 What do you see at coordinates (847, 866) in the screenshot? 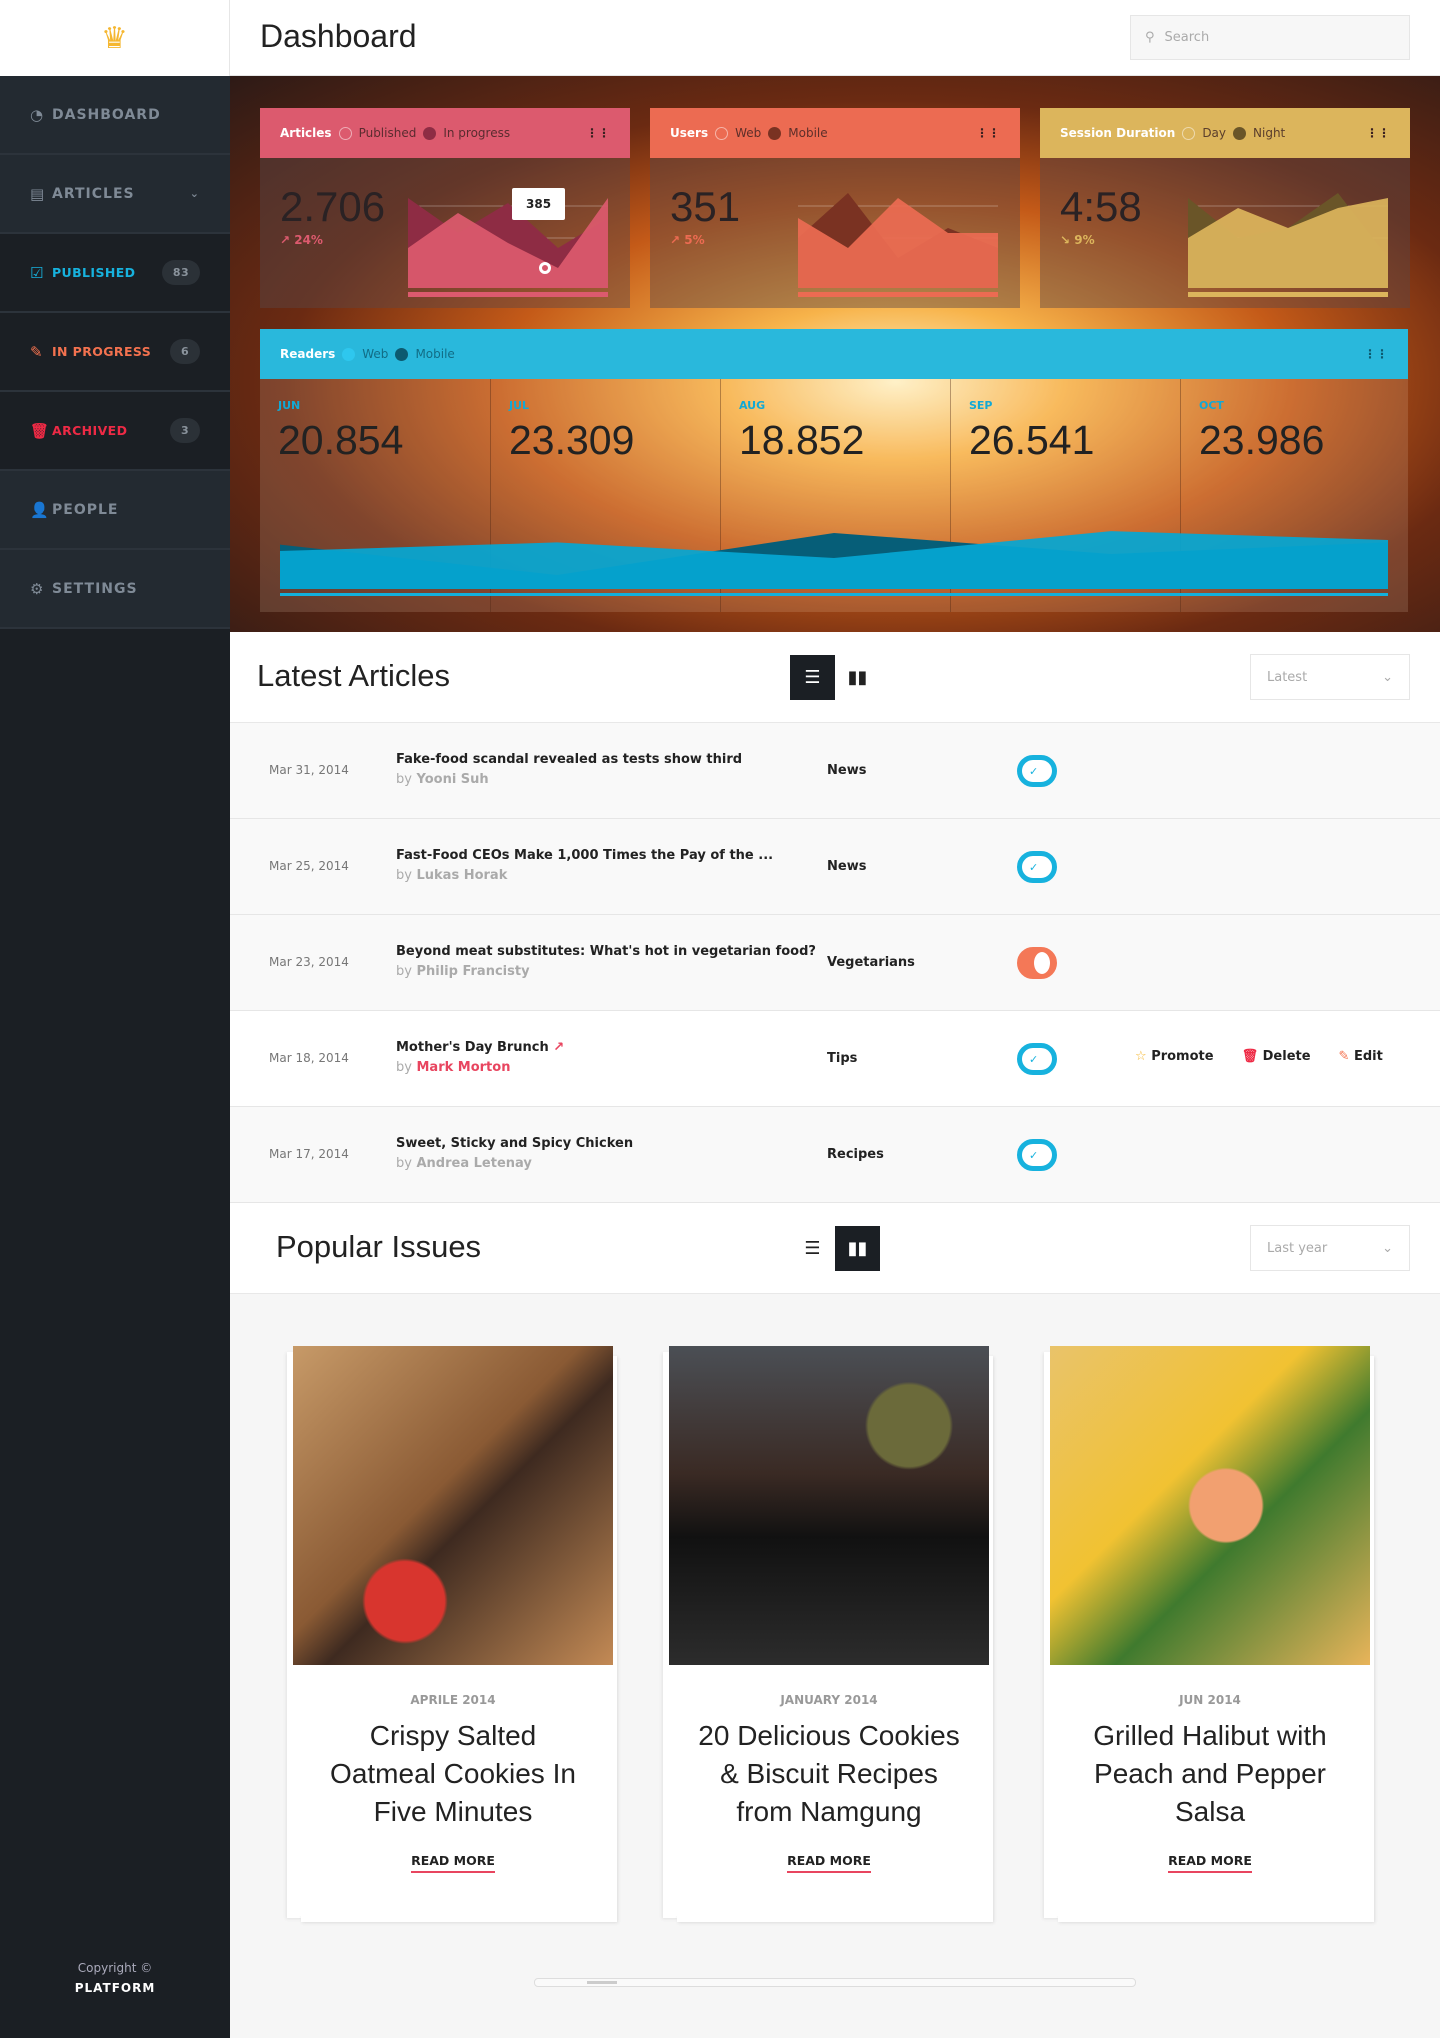
I see `article-category: News` at bounding box center [847, 866].